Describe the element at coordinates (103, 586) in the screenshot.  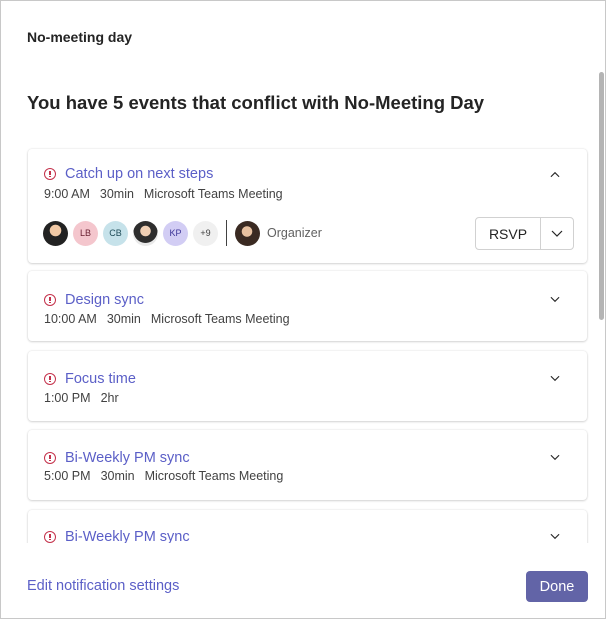
I see `edit-notification-settings-link: Edit notification settings` at that location.